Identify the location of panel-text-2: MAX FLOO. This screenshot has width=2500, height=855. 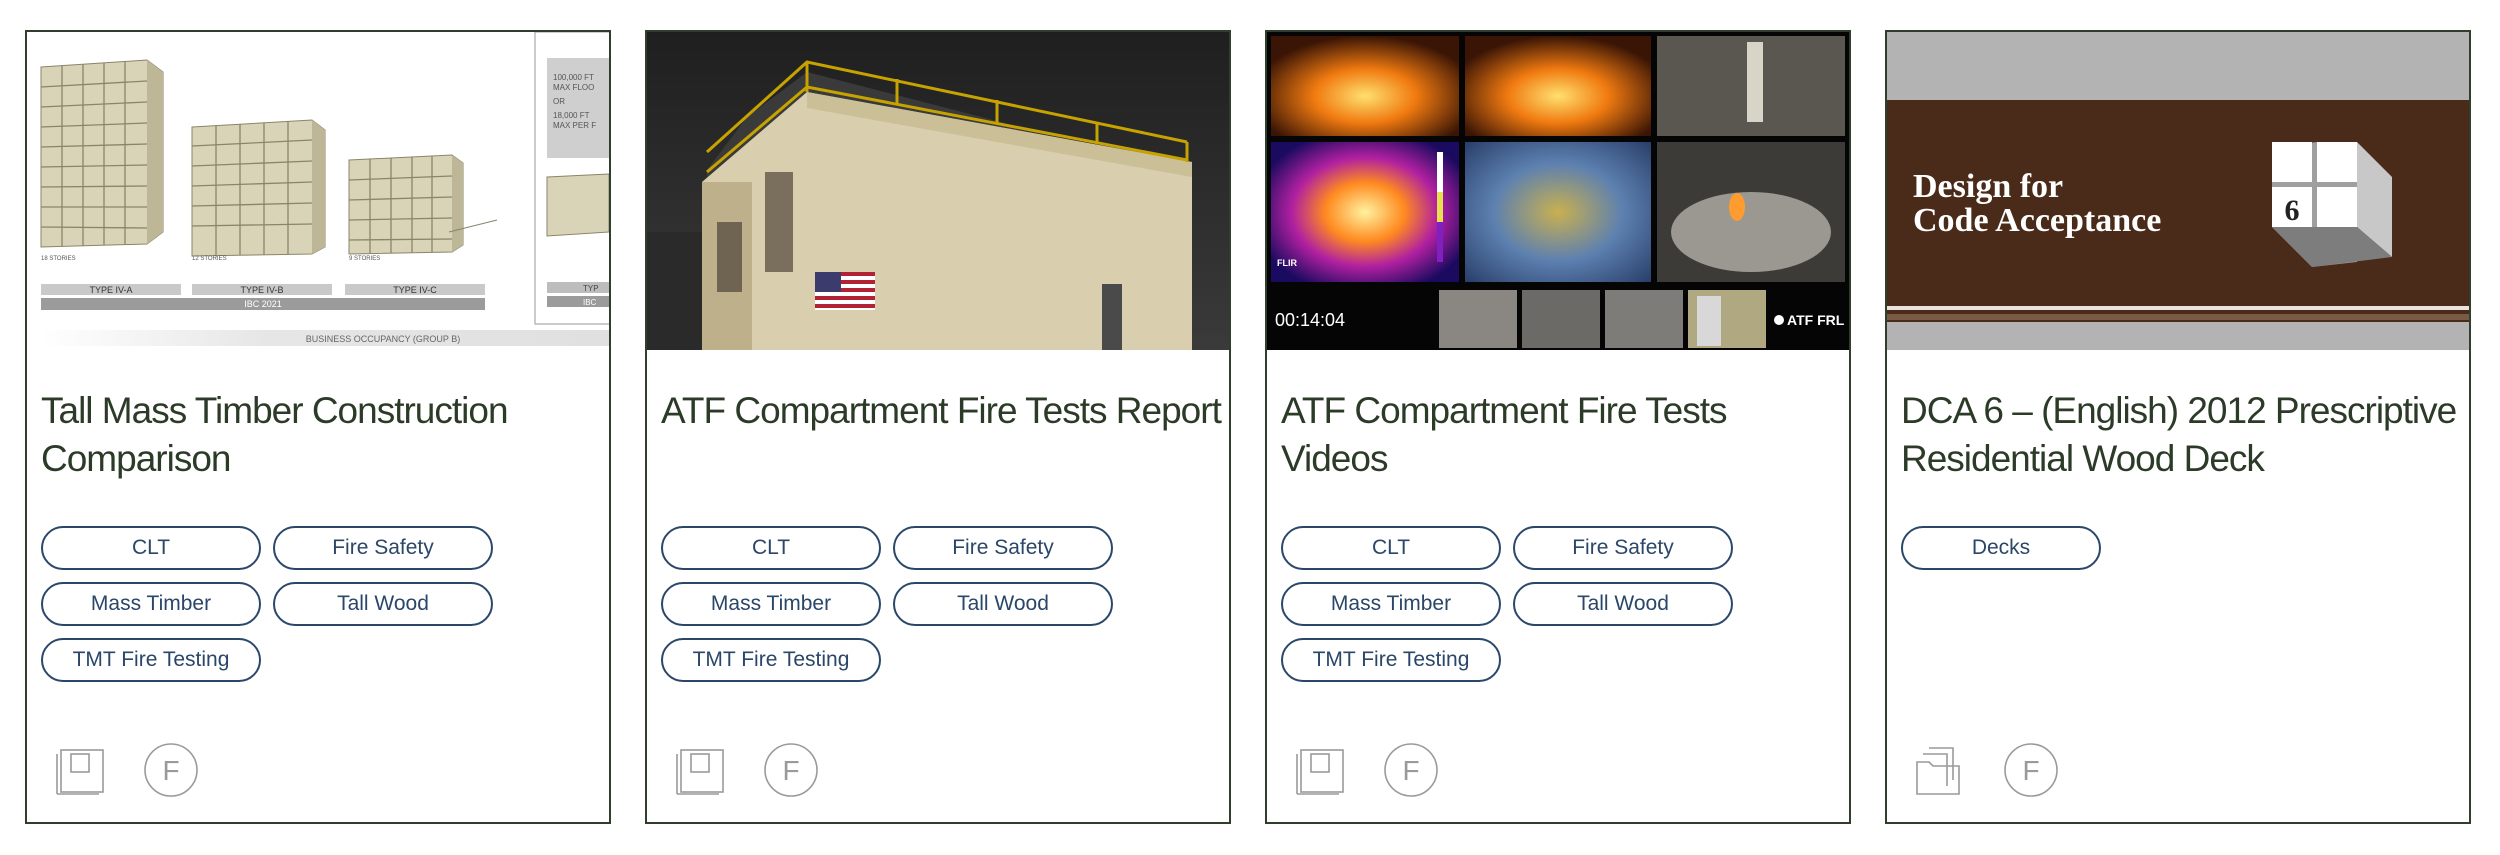
(573, 87).